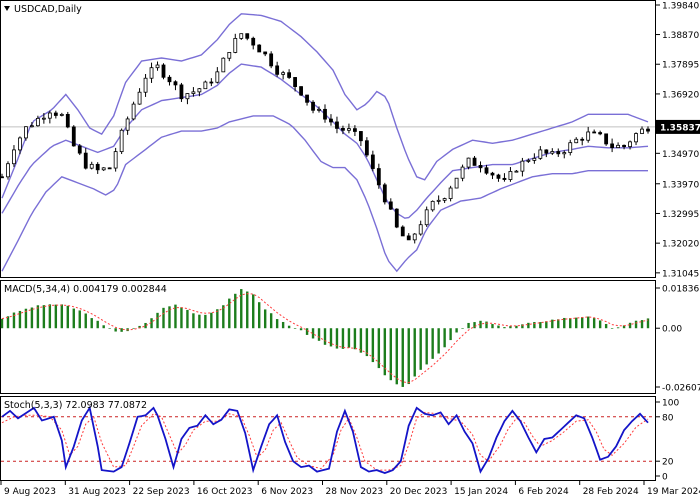 This screenshot has width=700, height=500. I want to click on x-axis-label: 15 Jan 2024, so click(481, 492).